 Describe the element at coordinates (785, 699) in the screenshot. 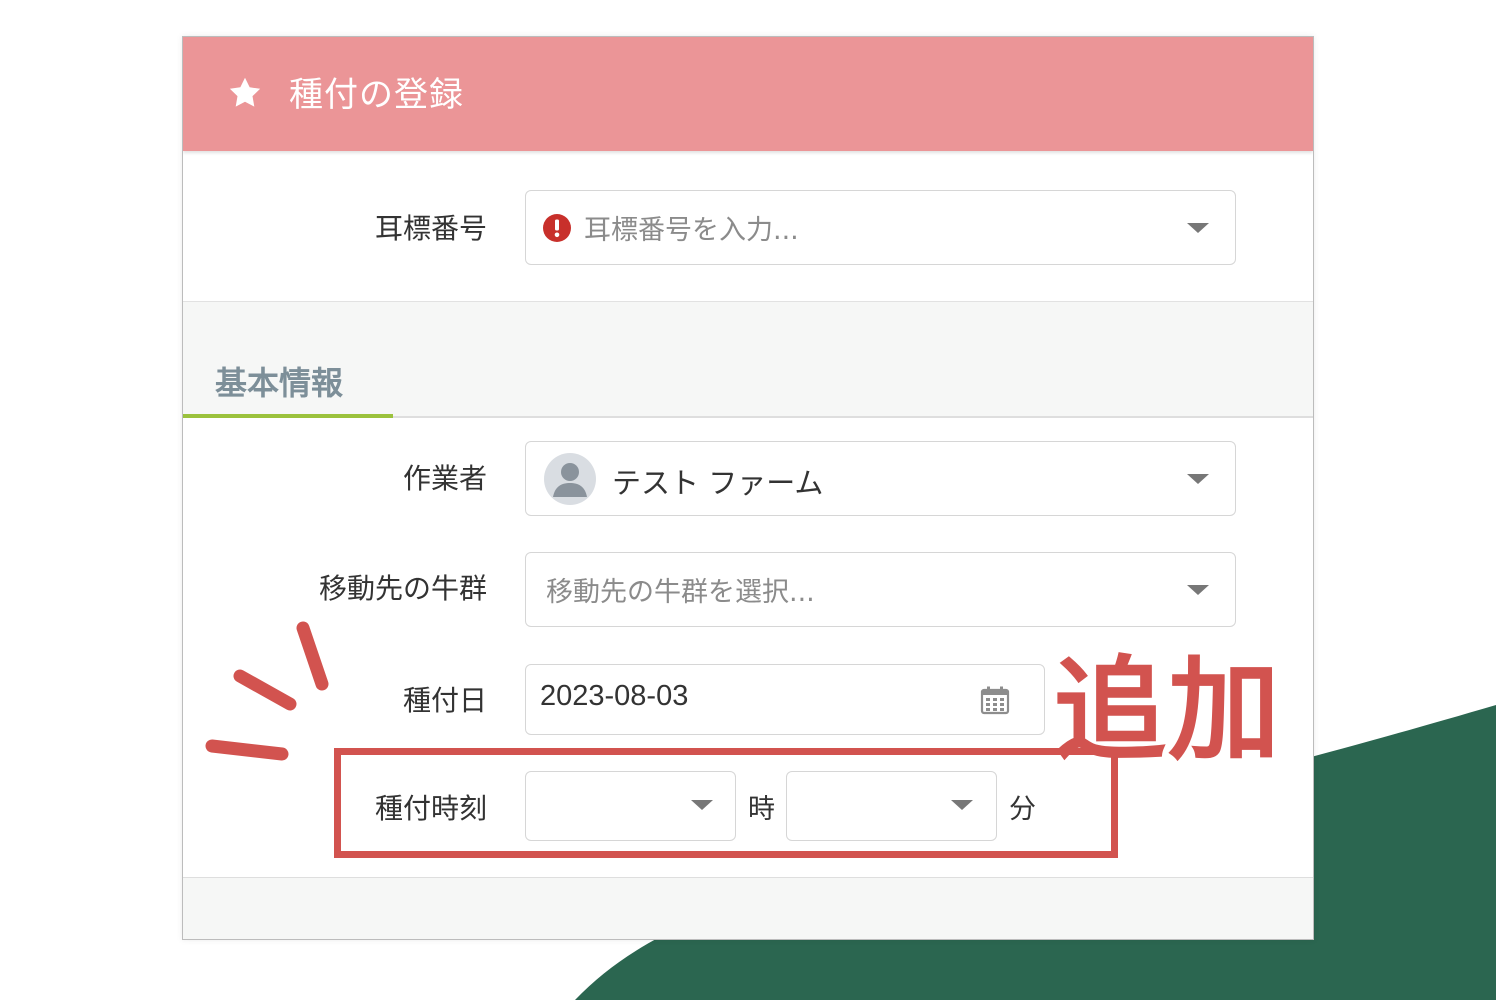

I see `insemination-date-input: 2023-08-03` at that location.